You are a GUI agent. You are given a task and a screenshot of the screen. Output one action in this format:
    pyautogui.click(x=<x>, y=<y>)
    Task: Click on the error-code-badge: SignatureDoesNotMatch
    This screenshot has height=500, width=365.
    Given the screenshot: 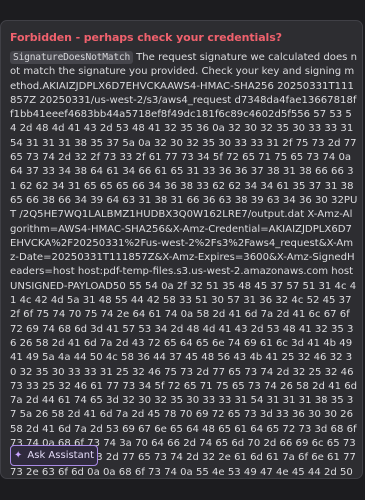 What is the action you would take?
    pyautogui.click(x=72, y=57)
    